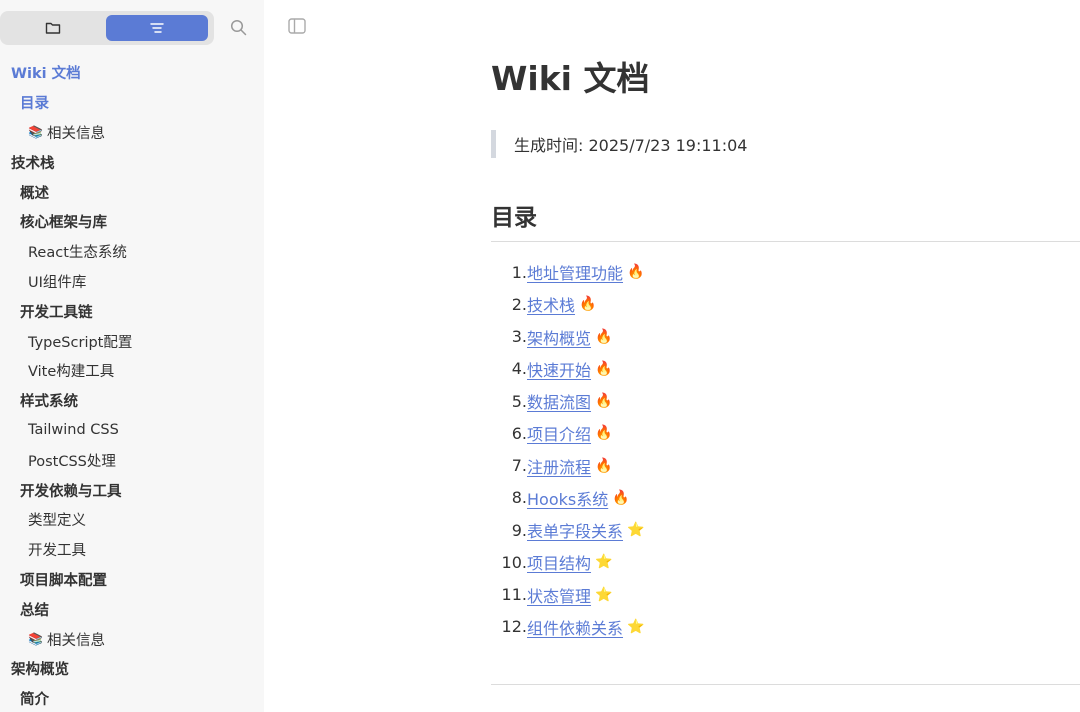  Describe the element at coordinates (49, 402) in the screenshot. I see `outline-item-label: 样式系统` at that location.